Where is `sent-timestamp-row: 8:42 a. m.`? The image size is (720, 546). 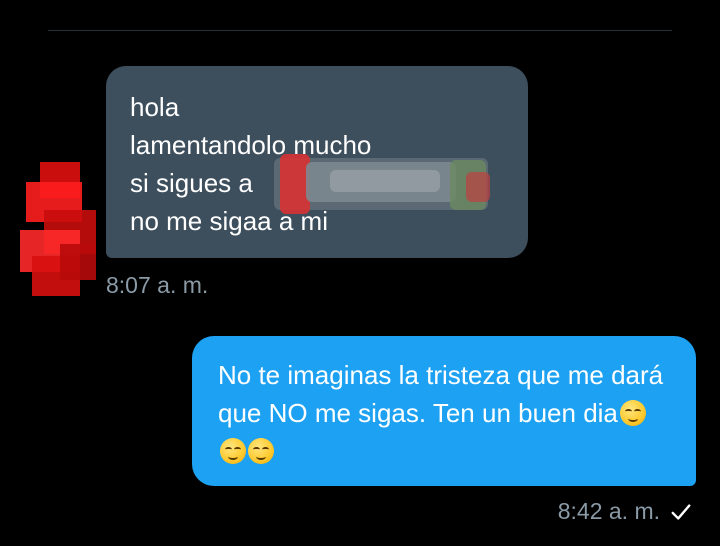
sent-timestamp-row: 8:42 a. m. is located at coordinates (625, 511).